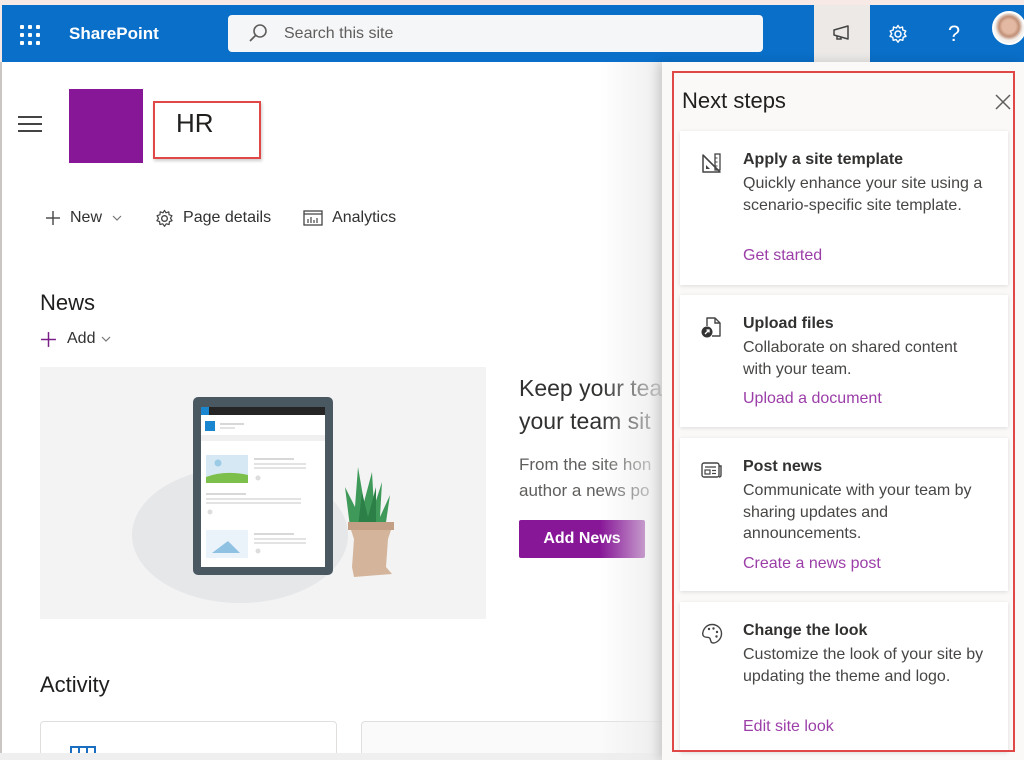 The image size is (1024, 760). I want to click on new-label: New, so click(86, 217).